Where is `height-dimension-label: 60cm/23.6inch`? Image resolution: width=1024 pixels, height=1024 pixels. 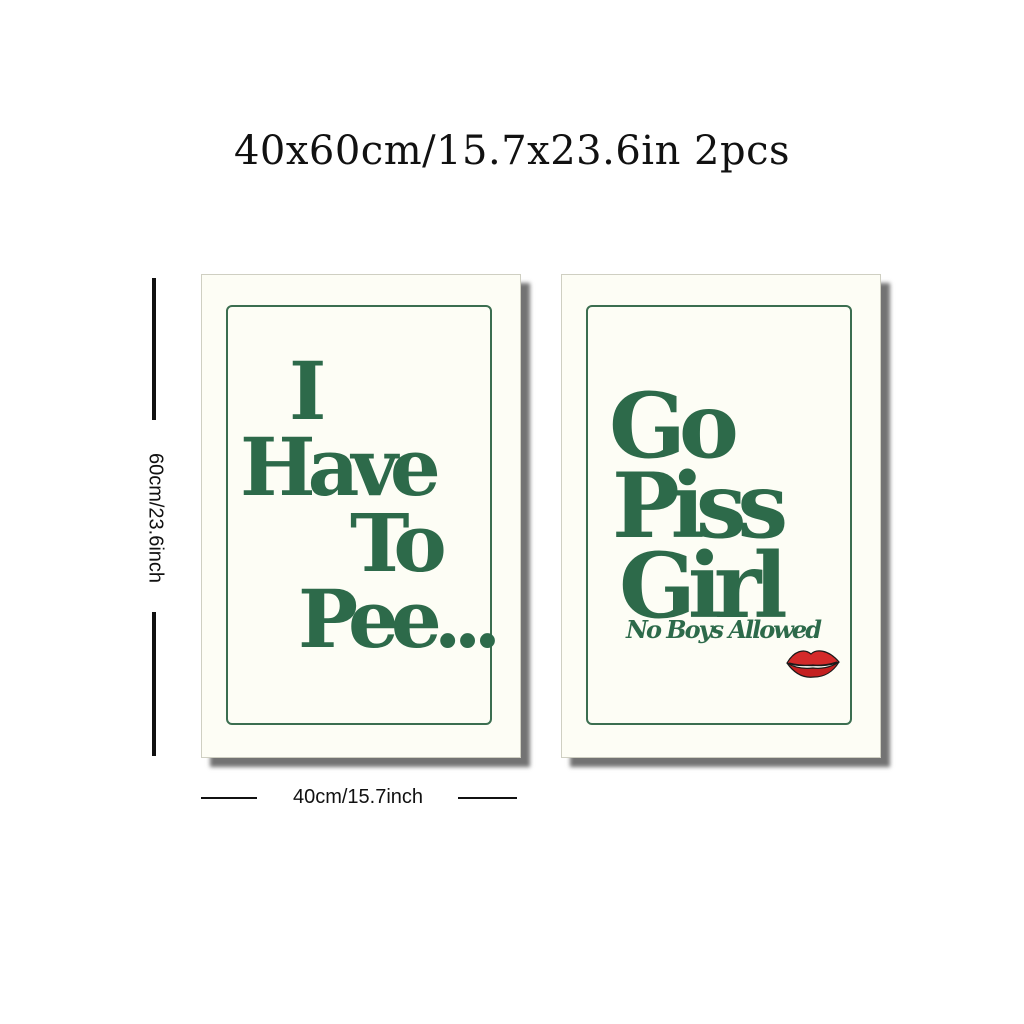 height-dimension-label: 60cm/23.6inch is located at coordinates (155, 518).